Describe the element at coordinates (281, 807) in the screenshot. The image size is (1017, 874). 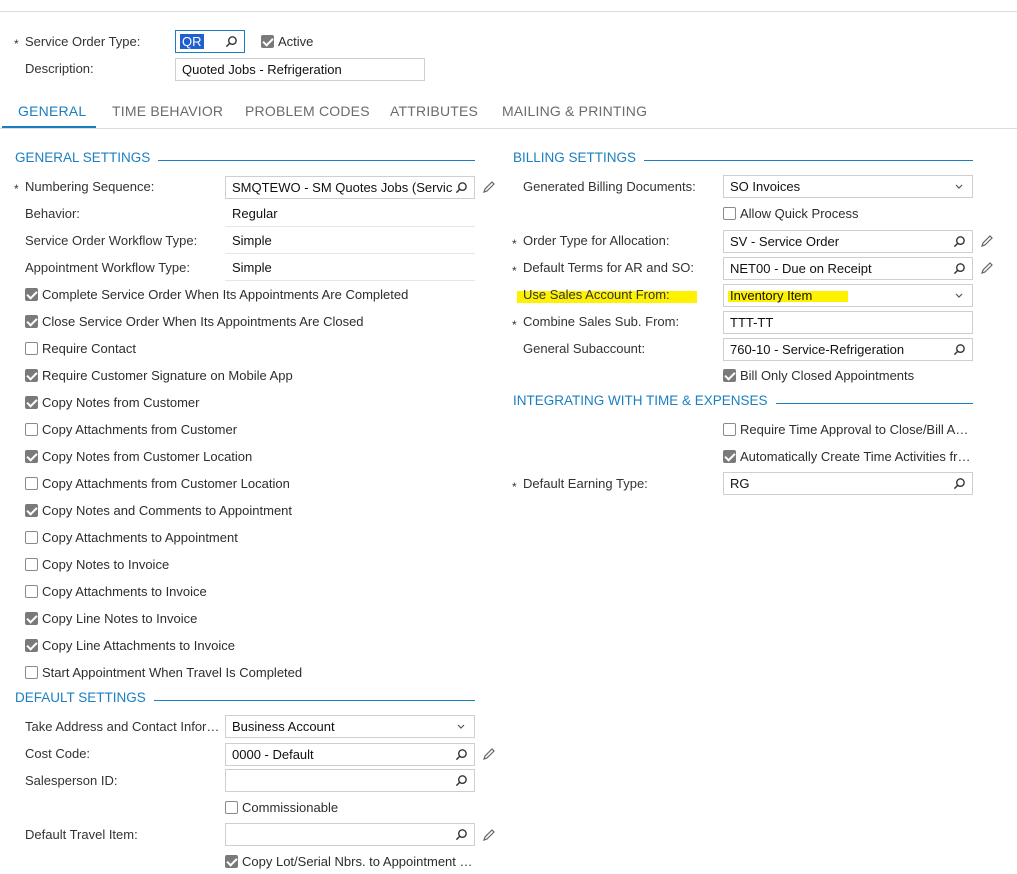
I see `commissionable-checkbox: Commissionable` at that location.